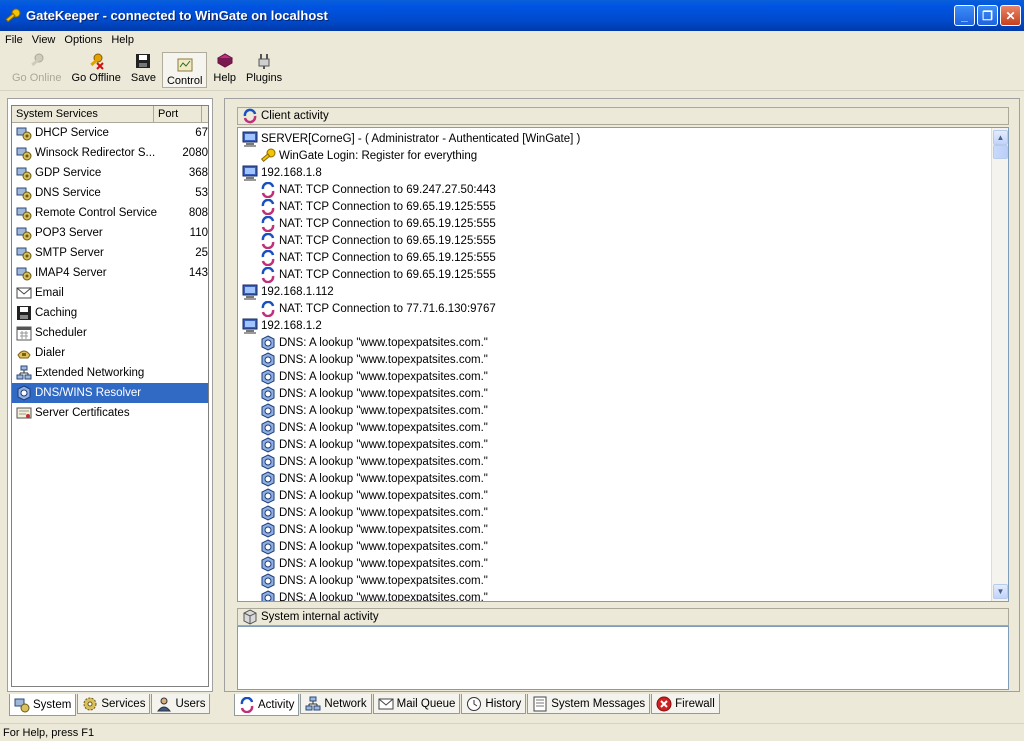 Image resolution: width=1024 pixels, height=741 pixels. What do you see at coordinates (110, 353) in the screenshot?
I see `service-item: Dialer` at bounding box center [110, 353].